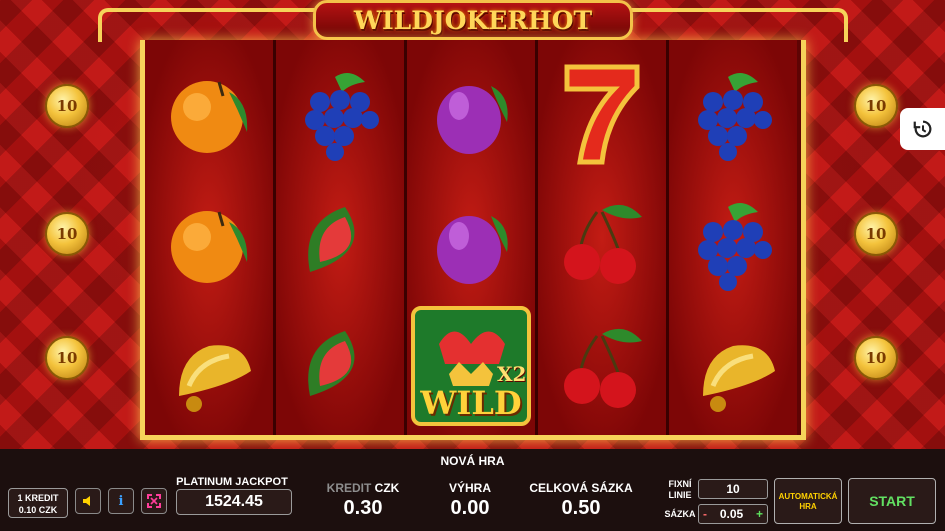  Describe the element at coordinates (892, 501) in the screenshot. I see `start-button: START` at that location.